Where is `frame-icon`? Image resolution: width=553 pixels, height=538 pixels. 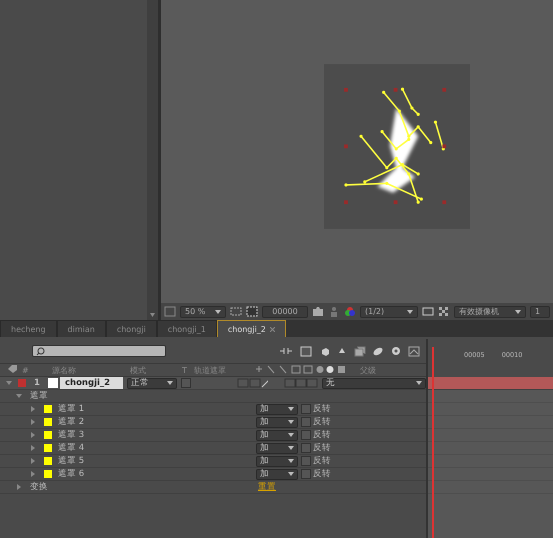
frame-icon is located at coordinates (170, 311).